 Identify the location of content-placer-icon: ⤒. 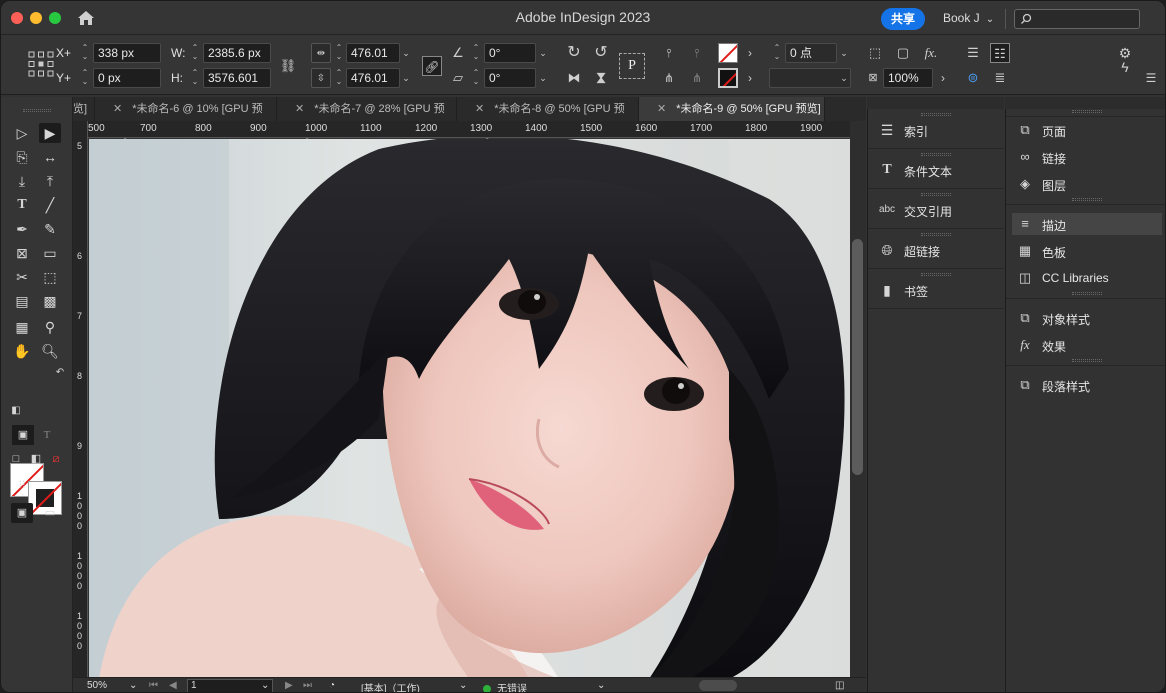
(50, 181).